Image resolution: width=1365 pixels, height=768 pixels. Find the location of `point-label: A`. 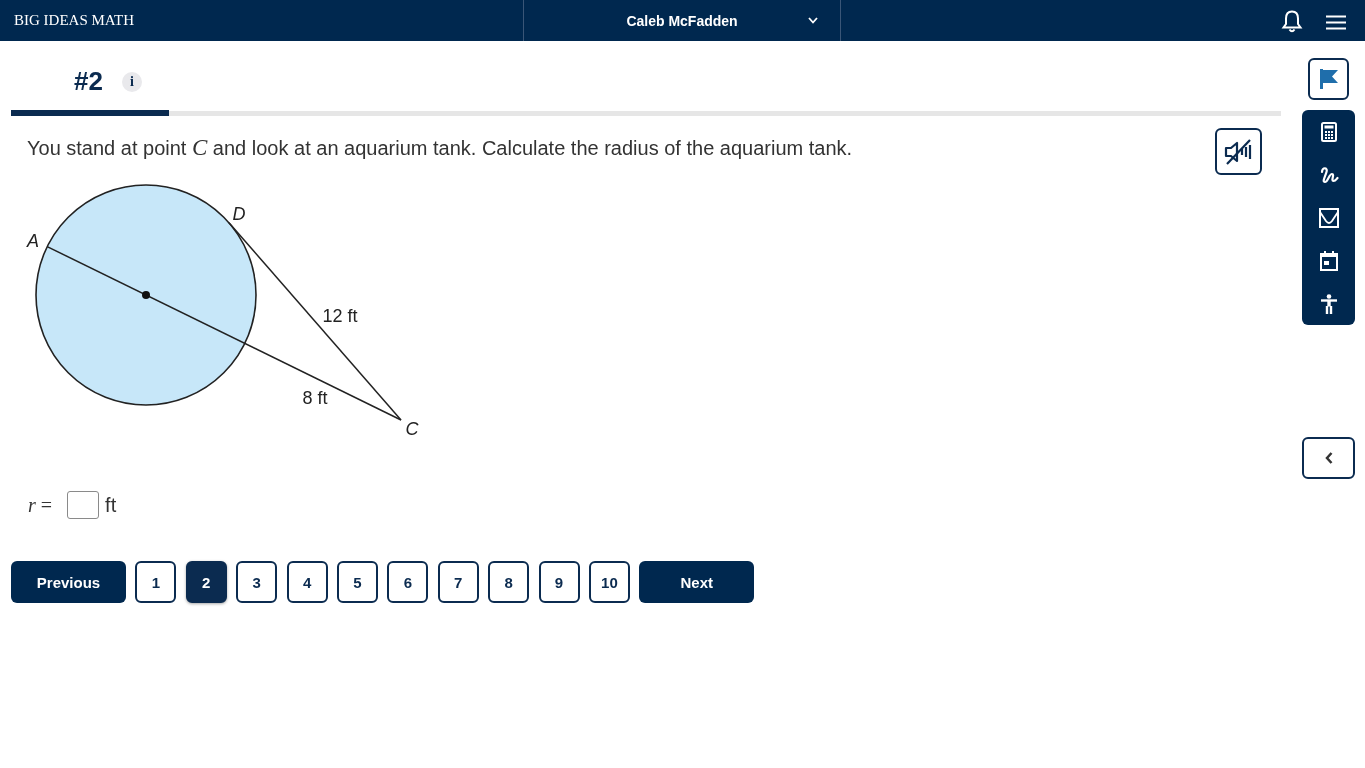

point-label: A is located at coordinates (33, 241).